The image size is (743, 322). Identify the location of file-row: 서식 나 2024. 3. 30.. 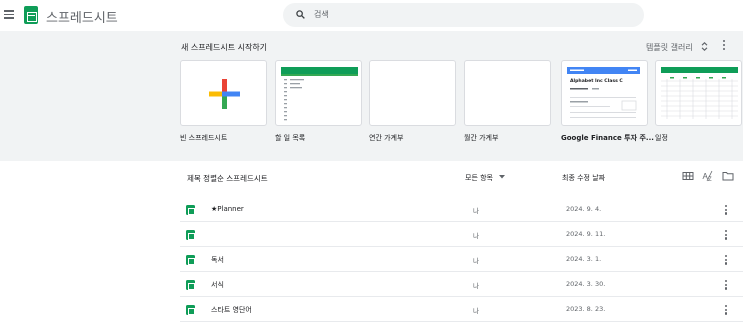
(461, 284).